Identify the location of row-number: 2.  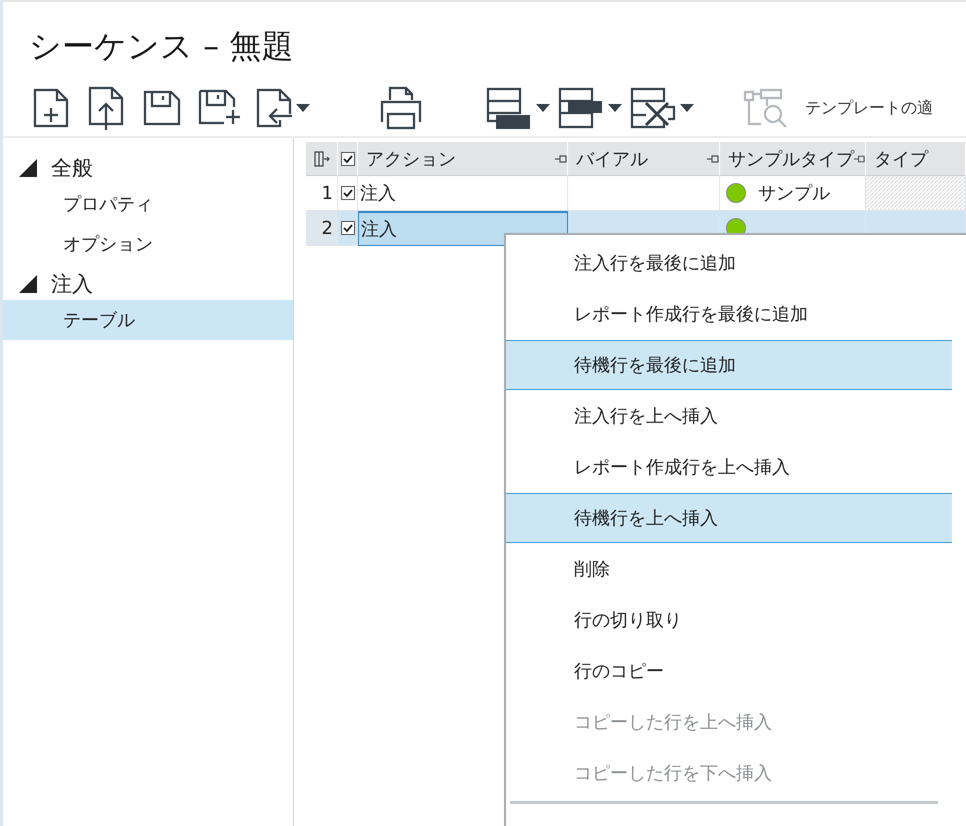
(322, 228).